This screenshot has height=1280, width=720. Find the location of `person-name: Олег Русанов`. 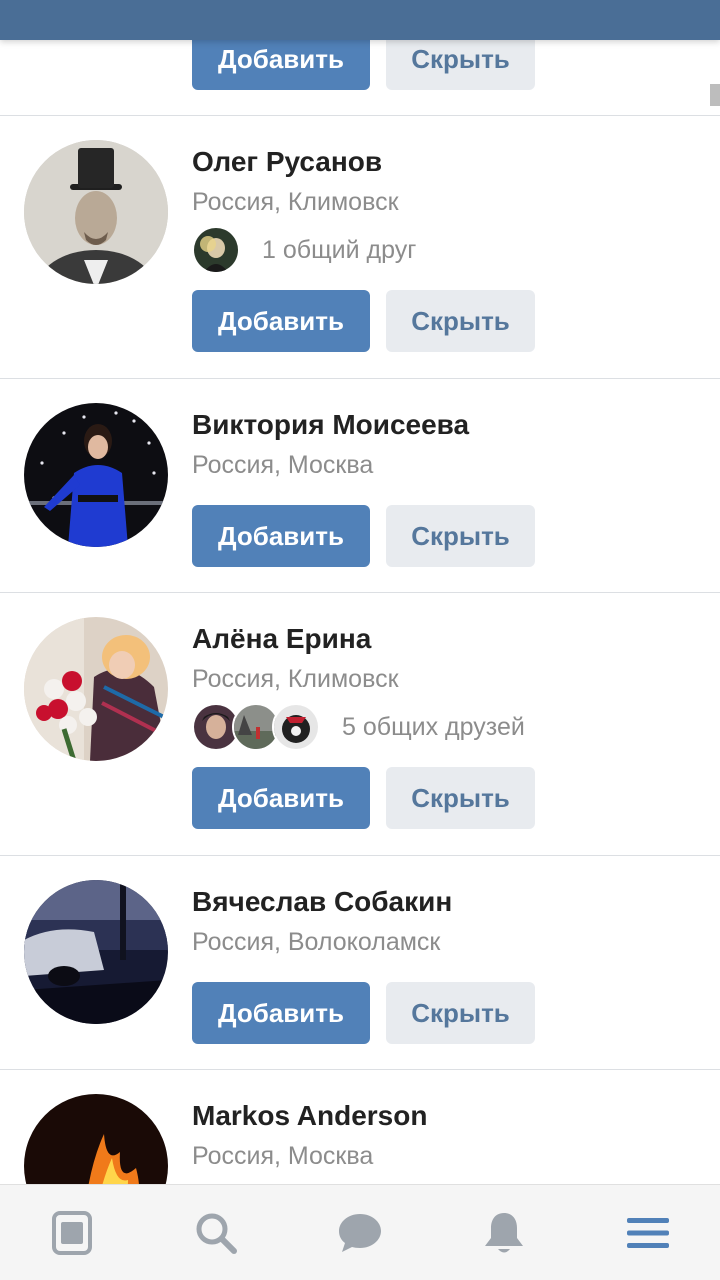

person-name: Олег Русанов is located at coordinates (287, 162).